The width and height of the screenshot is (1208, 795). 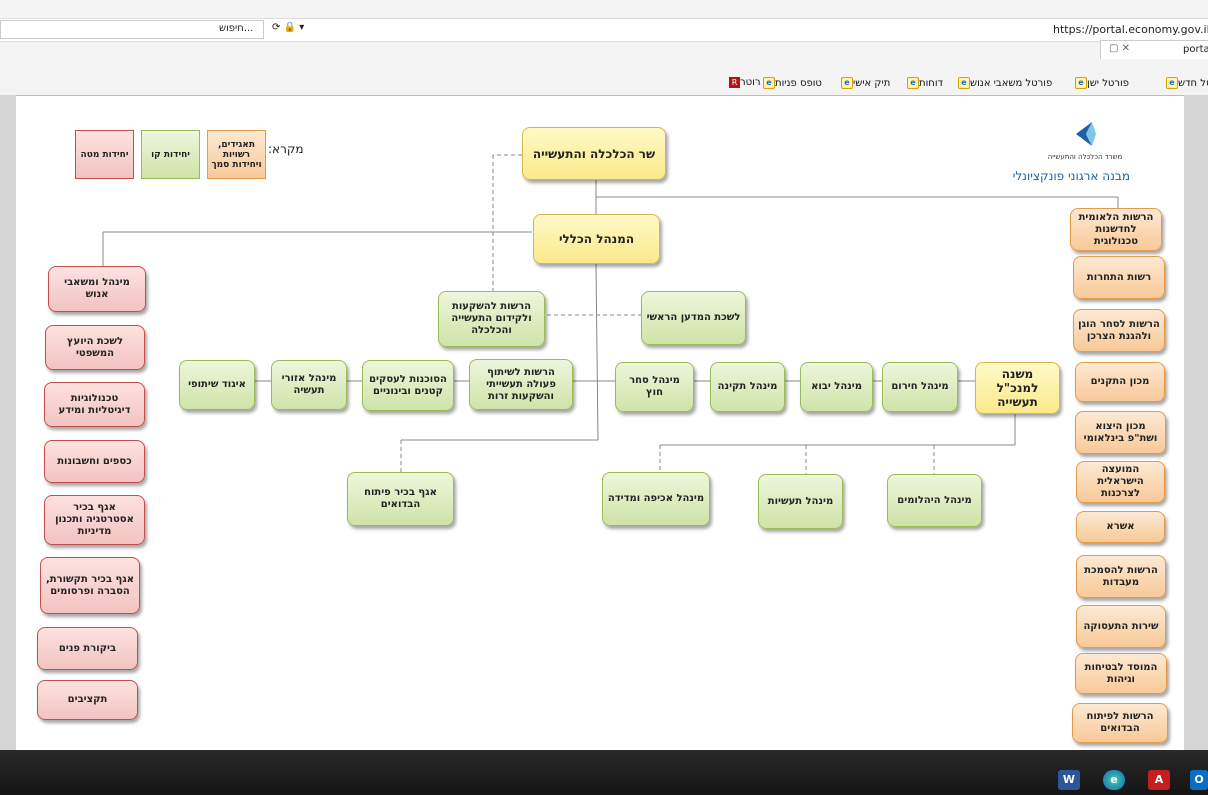 What do you see at coordinates (90, 585) in the screenshot?
I see `box-communications: אגף בכיר תקשורת, הסברה ופרסומים` at bounding box center [90, 585].